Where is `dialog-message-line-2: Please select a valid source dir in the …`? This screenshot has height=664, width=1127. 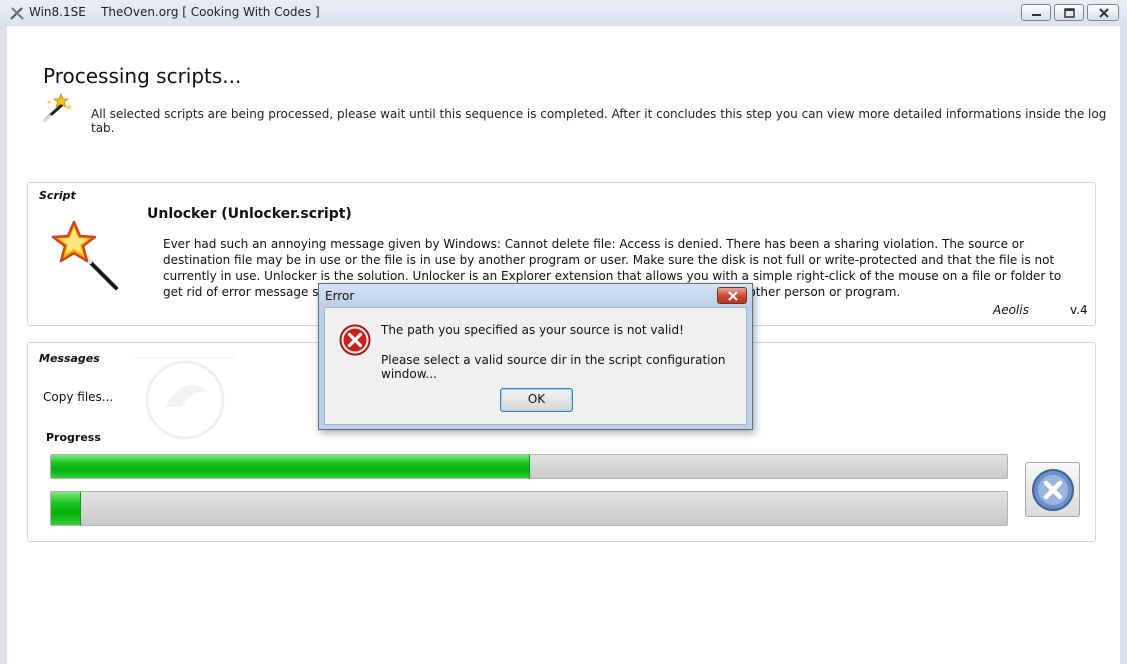 dialog-message-line-2: Please select a valid source dir in the … is located at coordinates (553, 367).